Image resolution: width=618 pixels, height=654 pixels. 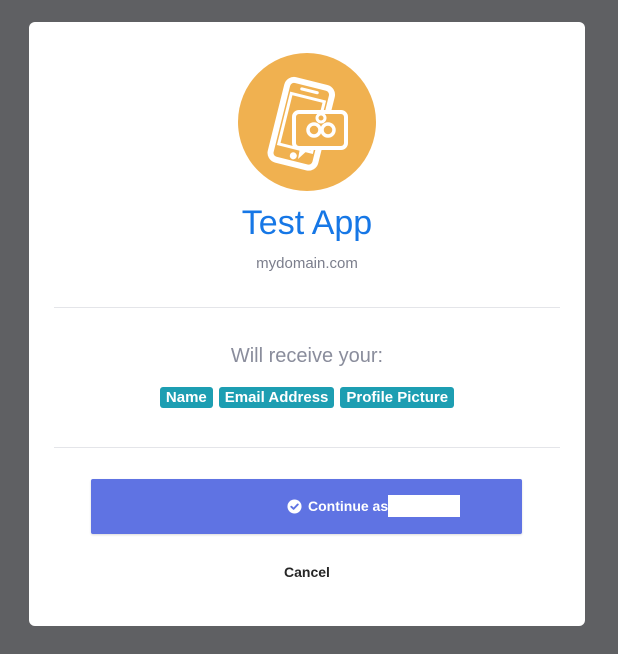 I want to click on scope-list: Name Email Address Profile Picture, so click(x=307, y=397).